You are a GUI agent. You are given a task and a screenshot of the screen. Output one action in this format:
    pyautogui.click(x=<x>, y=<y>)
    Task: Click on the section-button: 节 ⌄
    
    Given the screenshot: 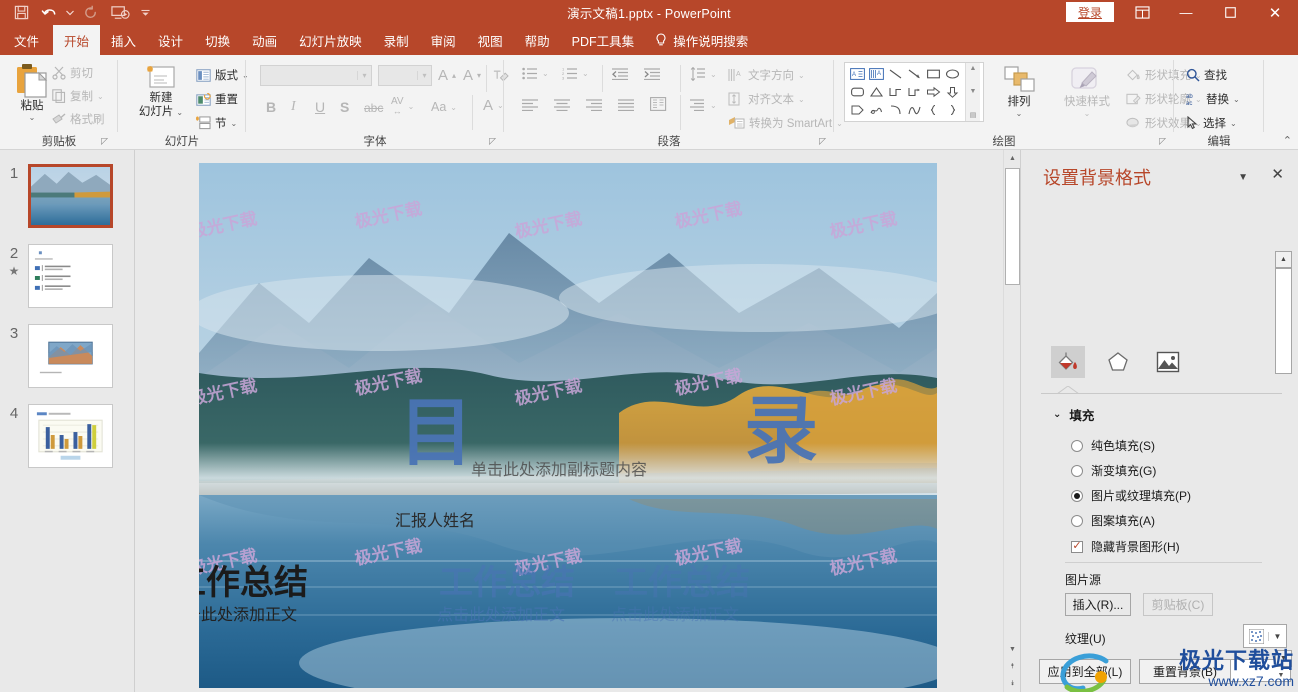 What is the action you would take?
    pyautogui.click(x=216, y=123)
    